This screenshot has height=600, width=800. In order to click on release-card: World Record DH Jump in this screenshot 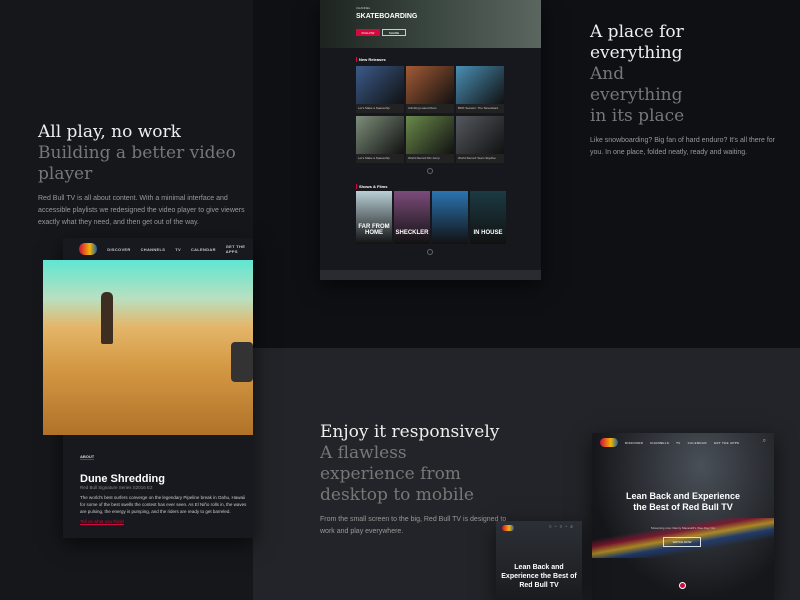, I will do `click(430, 139)`.